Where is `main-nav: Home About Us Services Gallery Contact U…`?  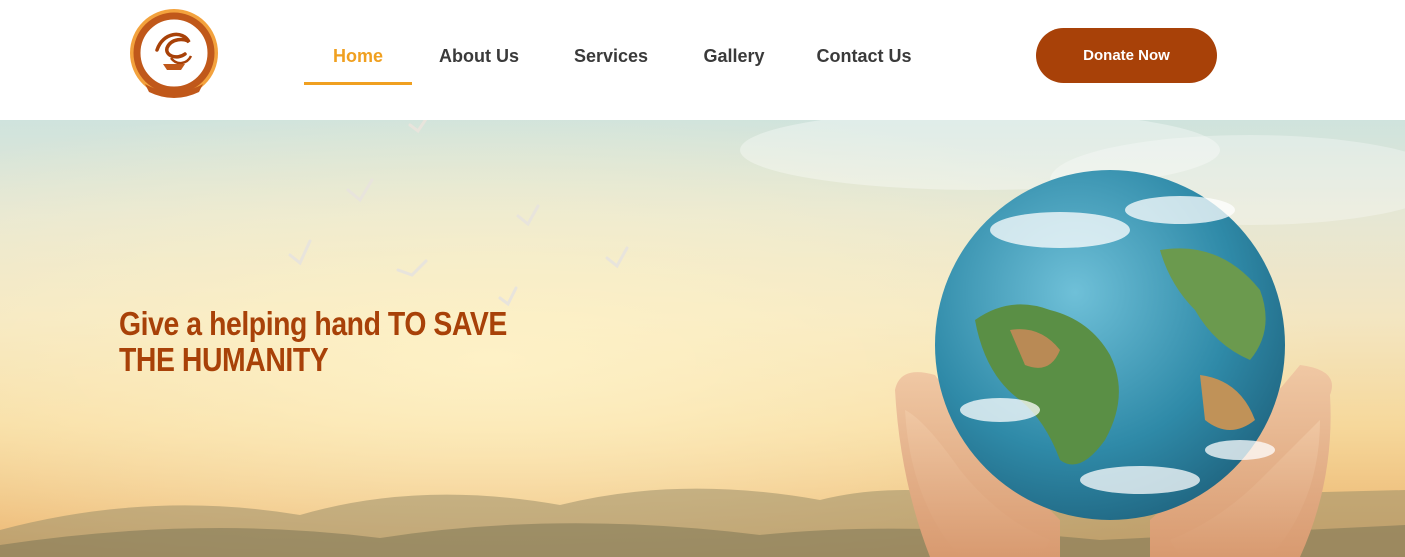
main-nav: Home About Us Services Gallery Contact U… is located at coordinates (620, 56).